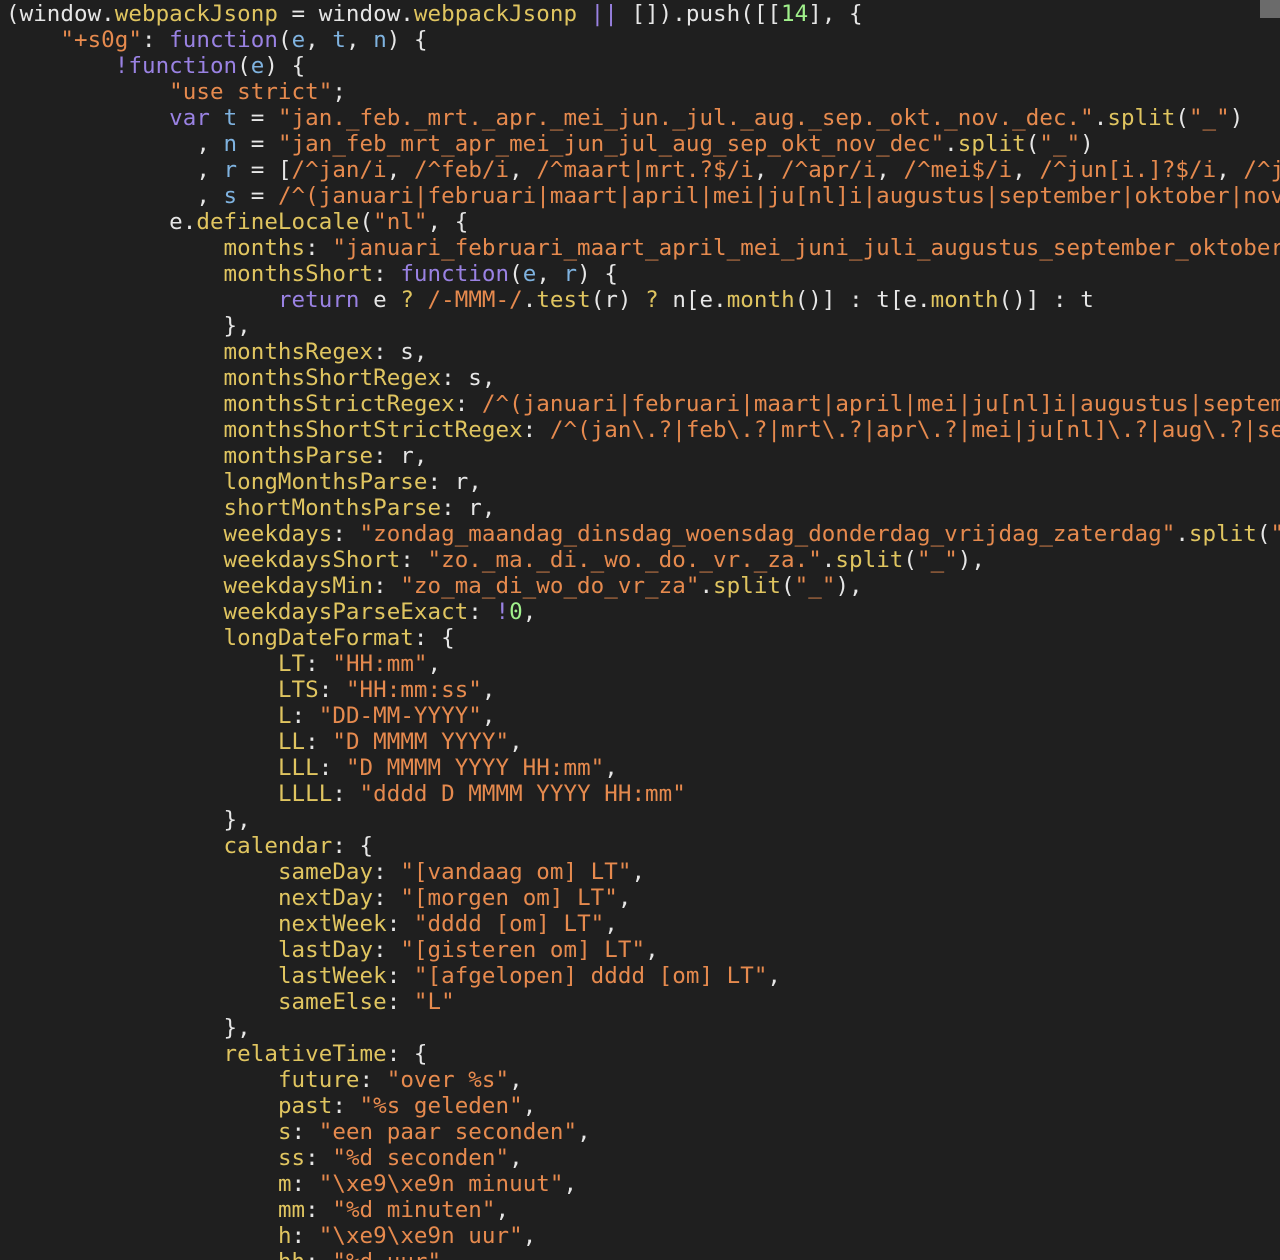  Describe the element at coordinates (643, 794) in the screenshot. I see `code-line: LLLL: "dddd D MMMM YYYY HH:mm"` at that location.